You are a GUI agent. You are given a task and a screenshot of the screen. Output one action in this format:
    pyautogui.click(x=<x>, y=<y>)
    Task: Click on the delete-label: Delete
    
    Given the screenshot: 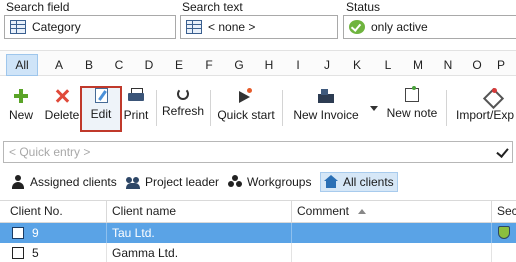 What is the action you would take?
    pyautogui.click(x=62, y=115)
    